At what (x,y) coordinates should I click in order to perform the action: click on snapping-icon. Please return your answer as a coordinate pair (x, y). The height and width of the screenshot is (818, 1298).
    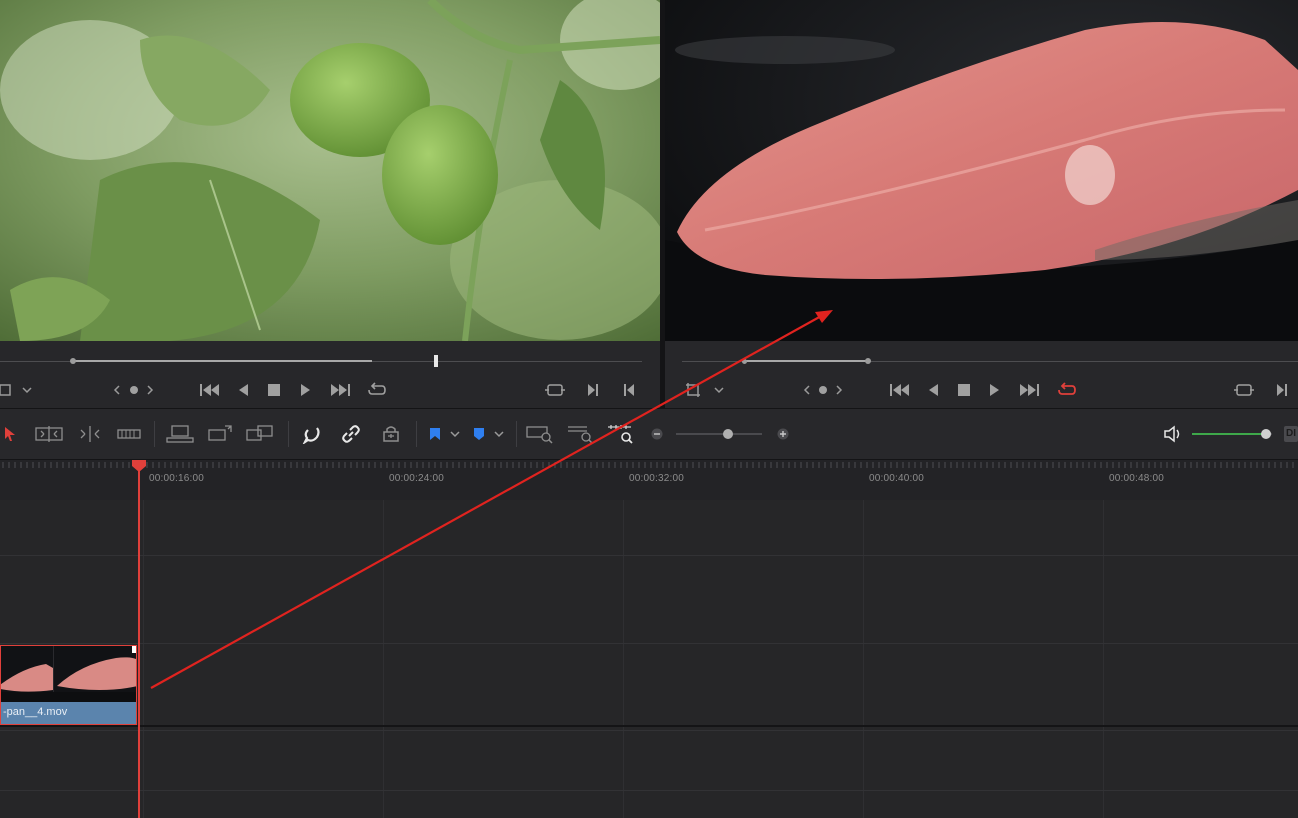
    Looking at the image, I should click on (312, 434).